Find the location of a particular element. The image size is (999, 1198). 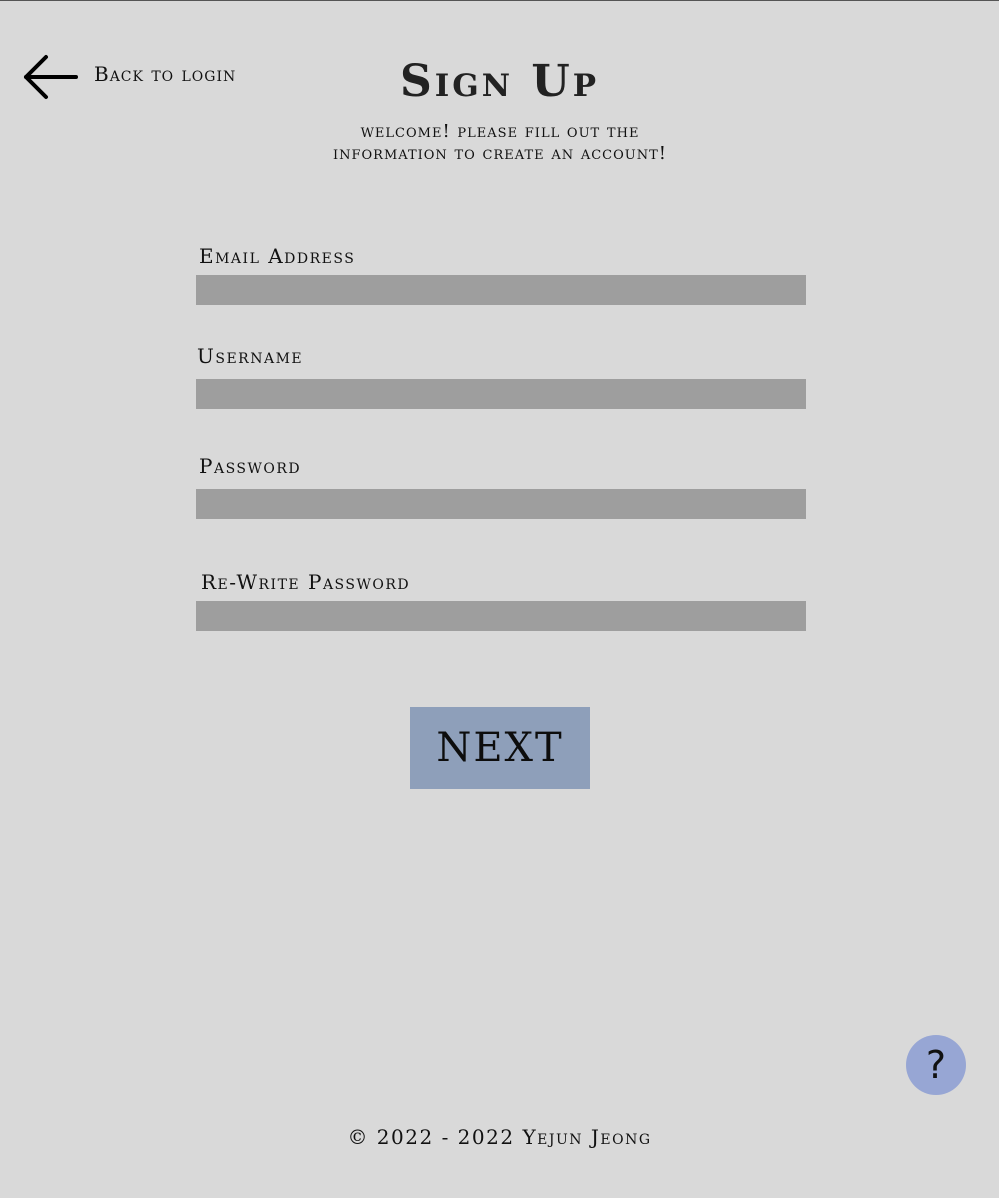

top-rule is located at coordinates (499, 0).